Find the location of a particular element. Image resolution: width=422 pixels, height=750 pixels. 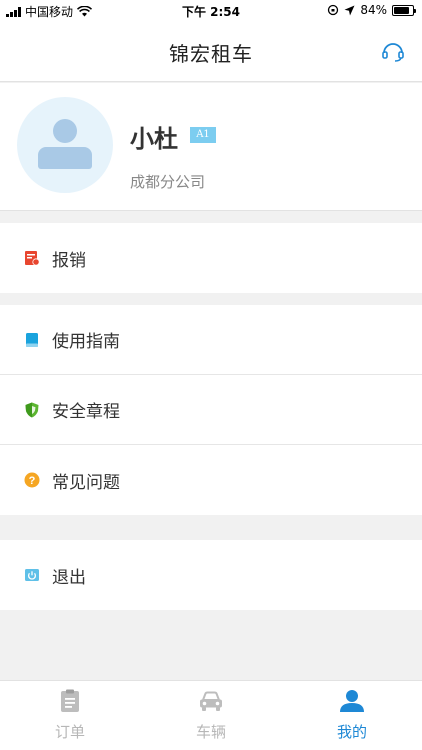

menu-item-label: 使用指南 is located at coordinates (86, 342).